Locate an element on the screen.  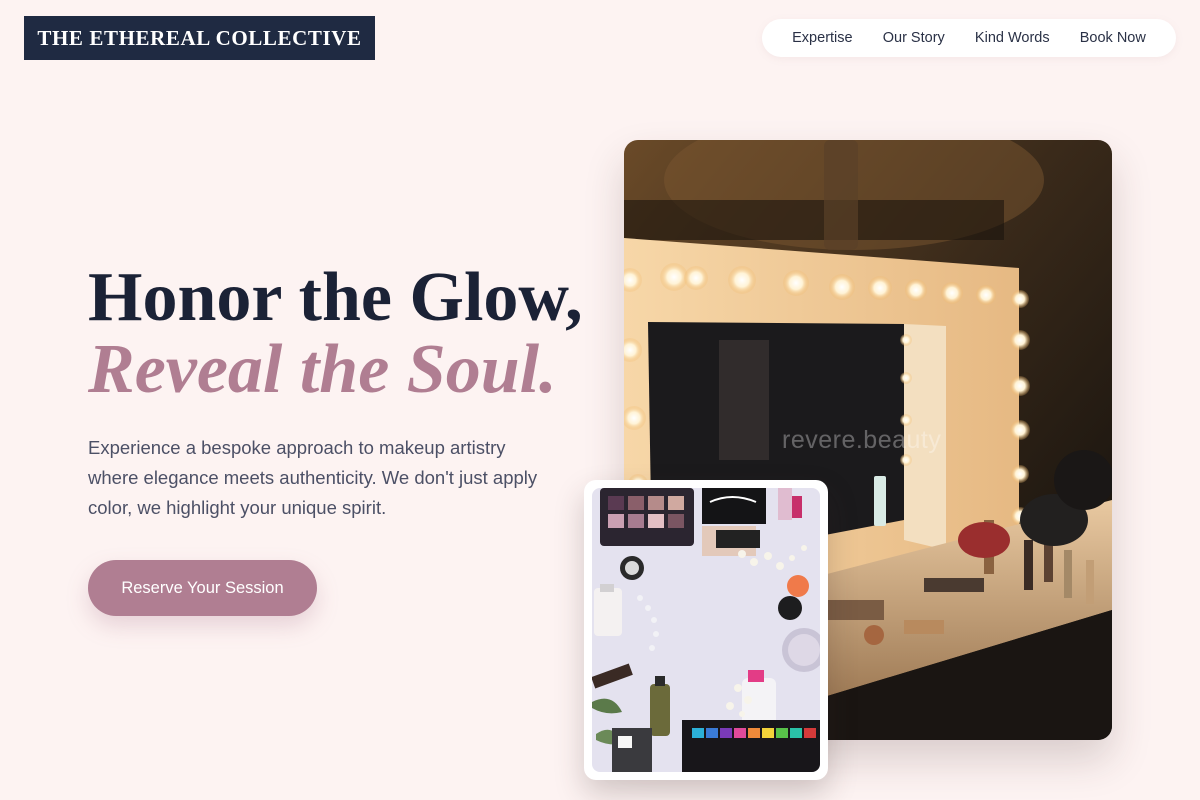
reserve-session-button: Reserve Your Session is located at coordinates (202, 588).